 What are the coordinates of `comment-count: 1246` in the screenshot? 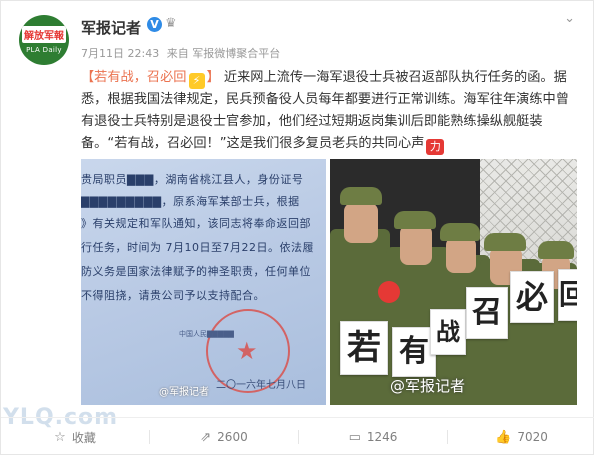 It's located at (382, 437).